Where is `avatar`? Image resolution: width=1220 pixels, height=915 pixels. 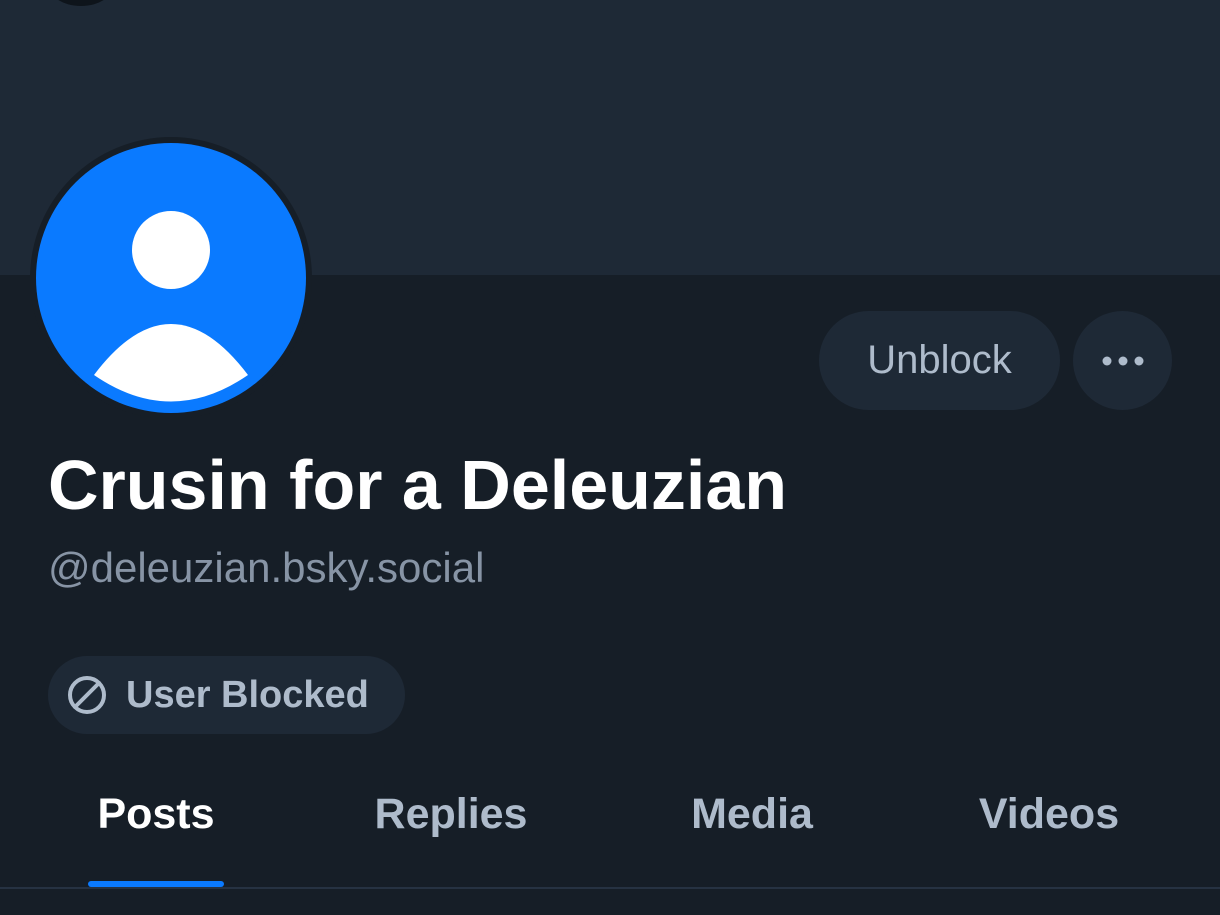
avatar is located at coordinates (171, 278).